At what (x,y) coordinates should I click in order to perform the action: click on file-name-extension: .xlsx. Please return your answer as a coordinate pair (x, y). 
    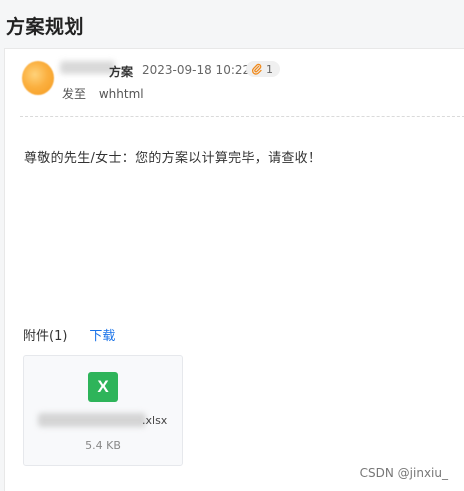
    Looking at the image, I should click on (155, 420).